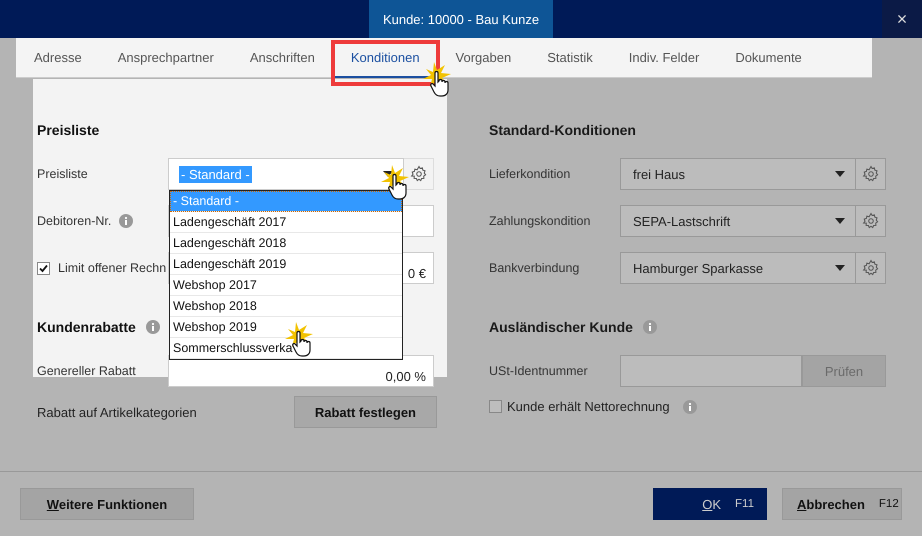 The image size is (922, 536). I want to click on tab: Vorgaben, so click(484, 58).